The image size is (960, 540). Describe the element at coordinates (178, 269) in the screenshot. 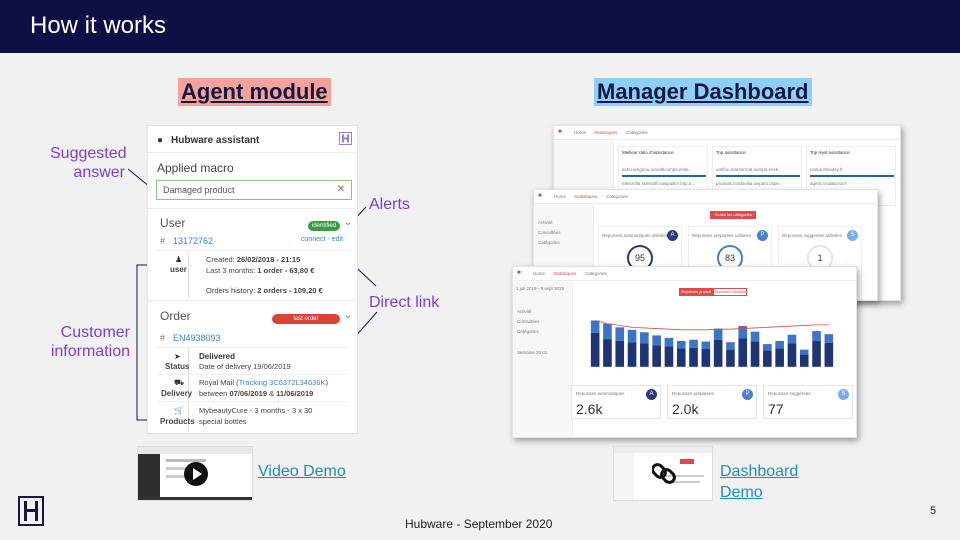

I see `user-icon-label: user` at that location.